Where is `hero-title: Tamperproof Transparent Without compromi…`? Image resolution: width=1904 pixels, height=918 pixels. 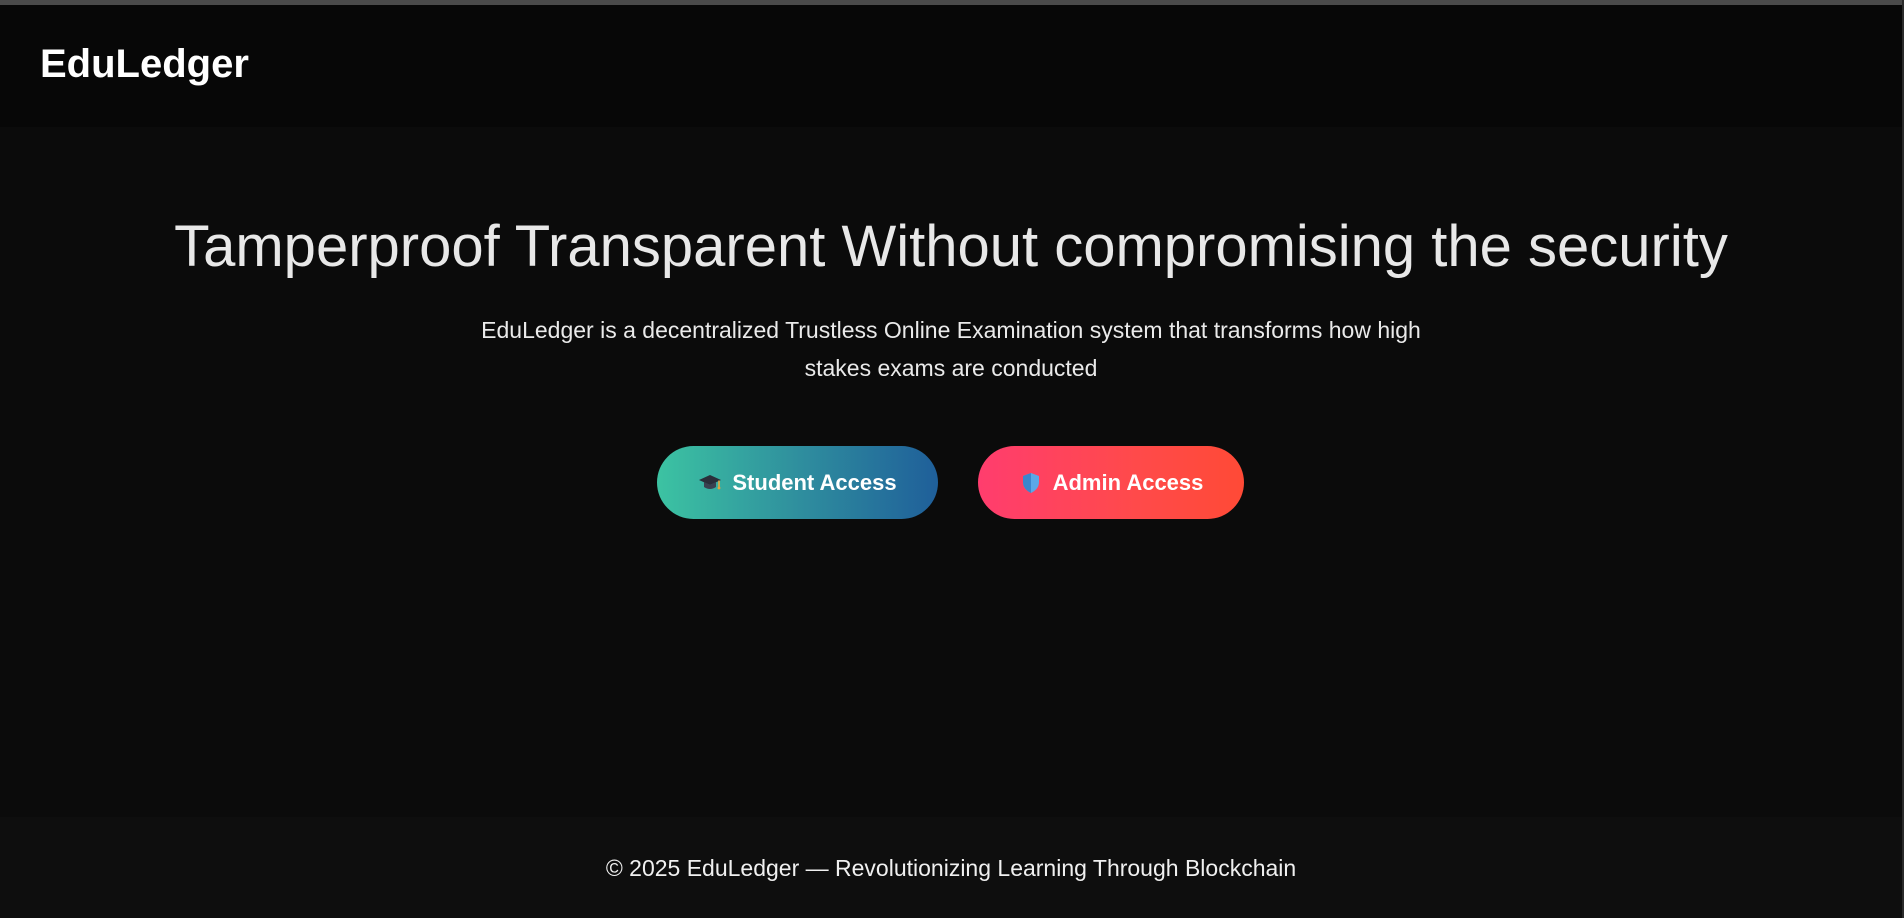
hero-title: Tamperproof Transparent Without compromi… is located at coordinates (951, 246).